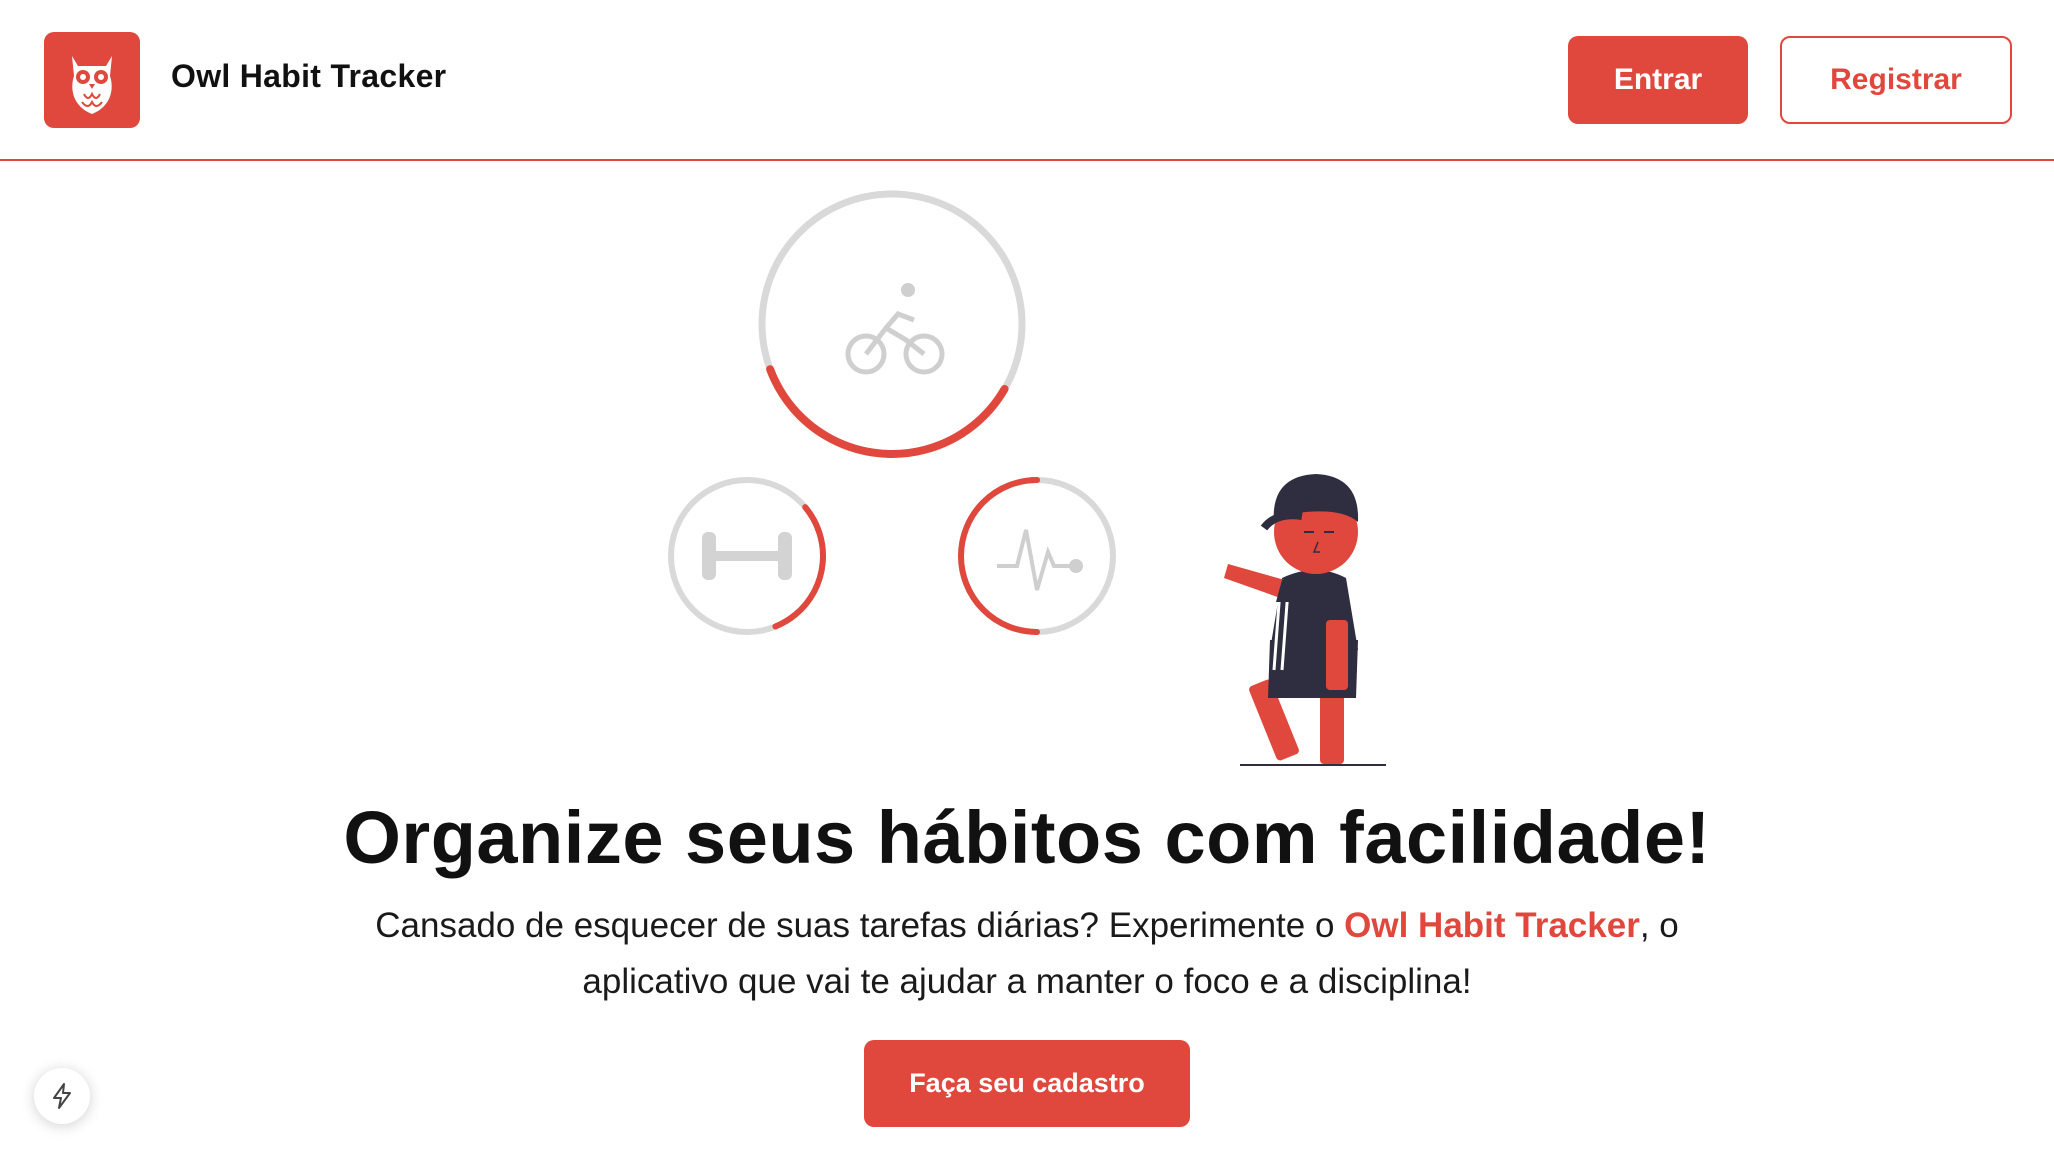  I want to click on lightning-icon, so click(62, 1096).